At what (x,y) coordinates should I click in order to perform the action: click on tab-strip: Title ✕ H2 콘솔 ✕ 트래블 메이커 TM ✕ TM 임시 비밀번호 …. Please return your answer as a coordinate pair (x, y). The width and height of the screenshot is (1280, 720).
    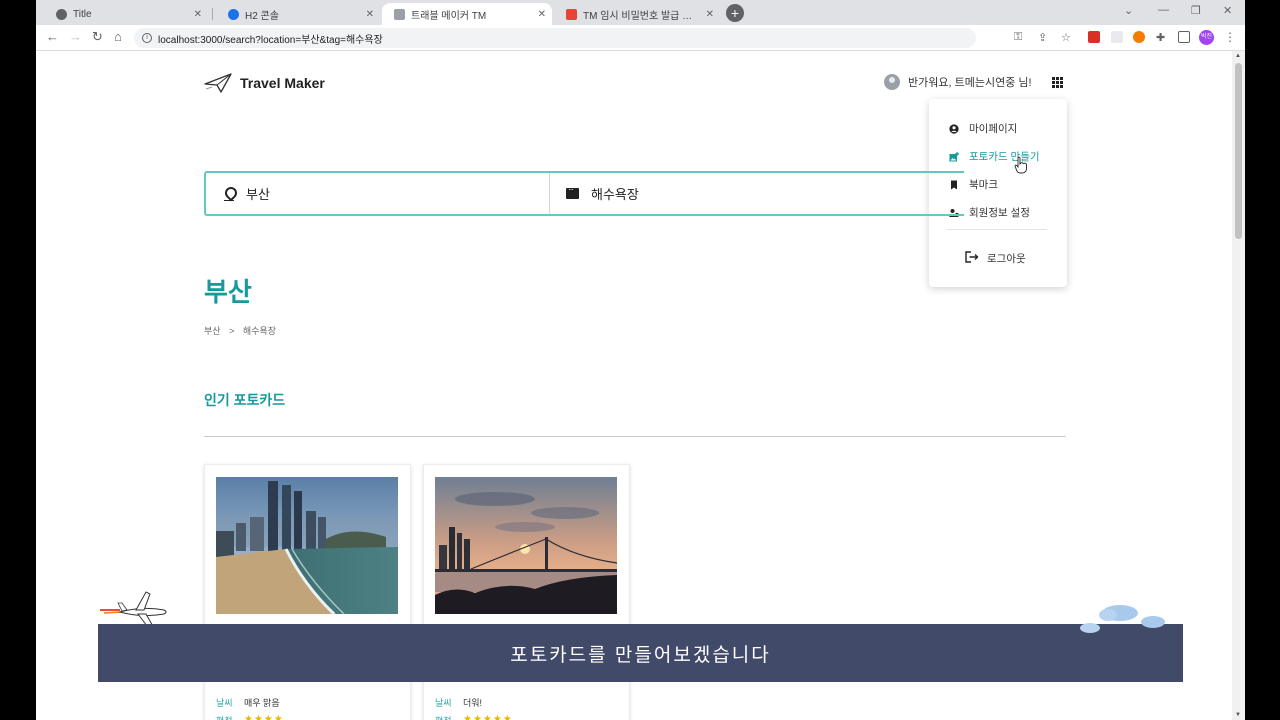
    Looking at the image, I should click on (640, 12).